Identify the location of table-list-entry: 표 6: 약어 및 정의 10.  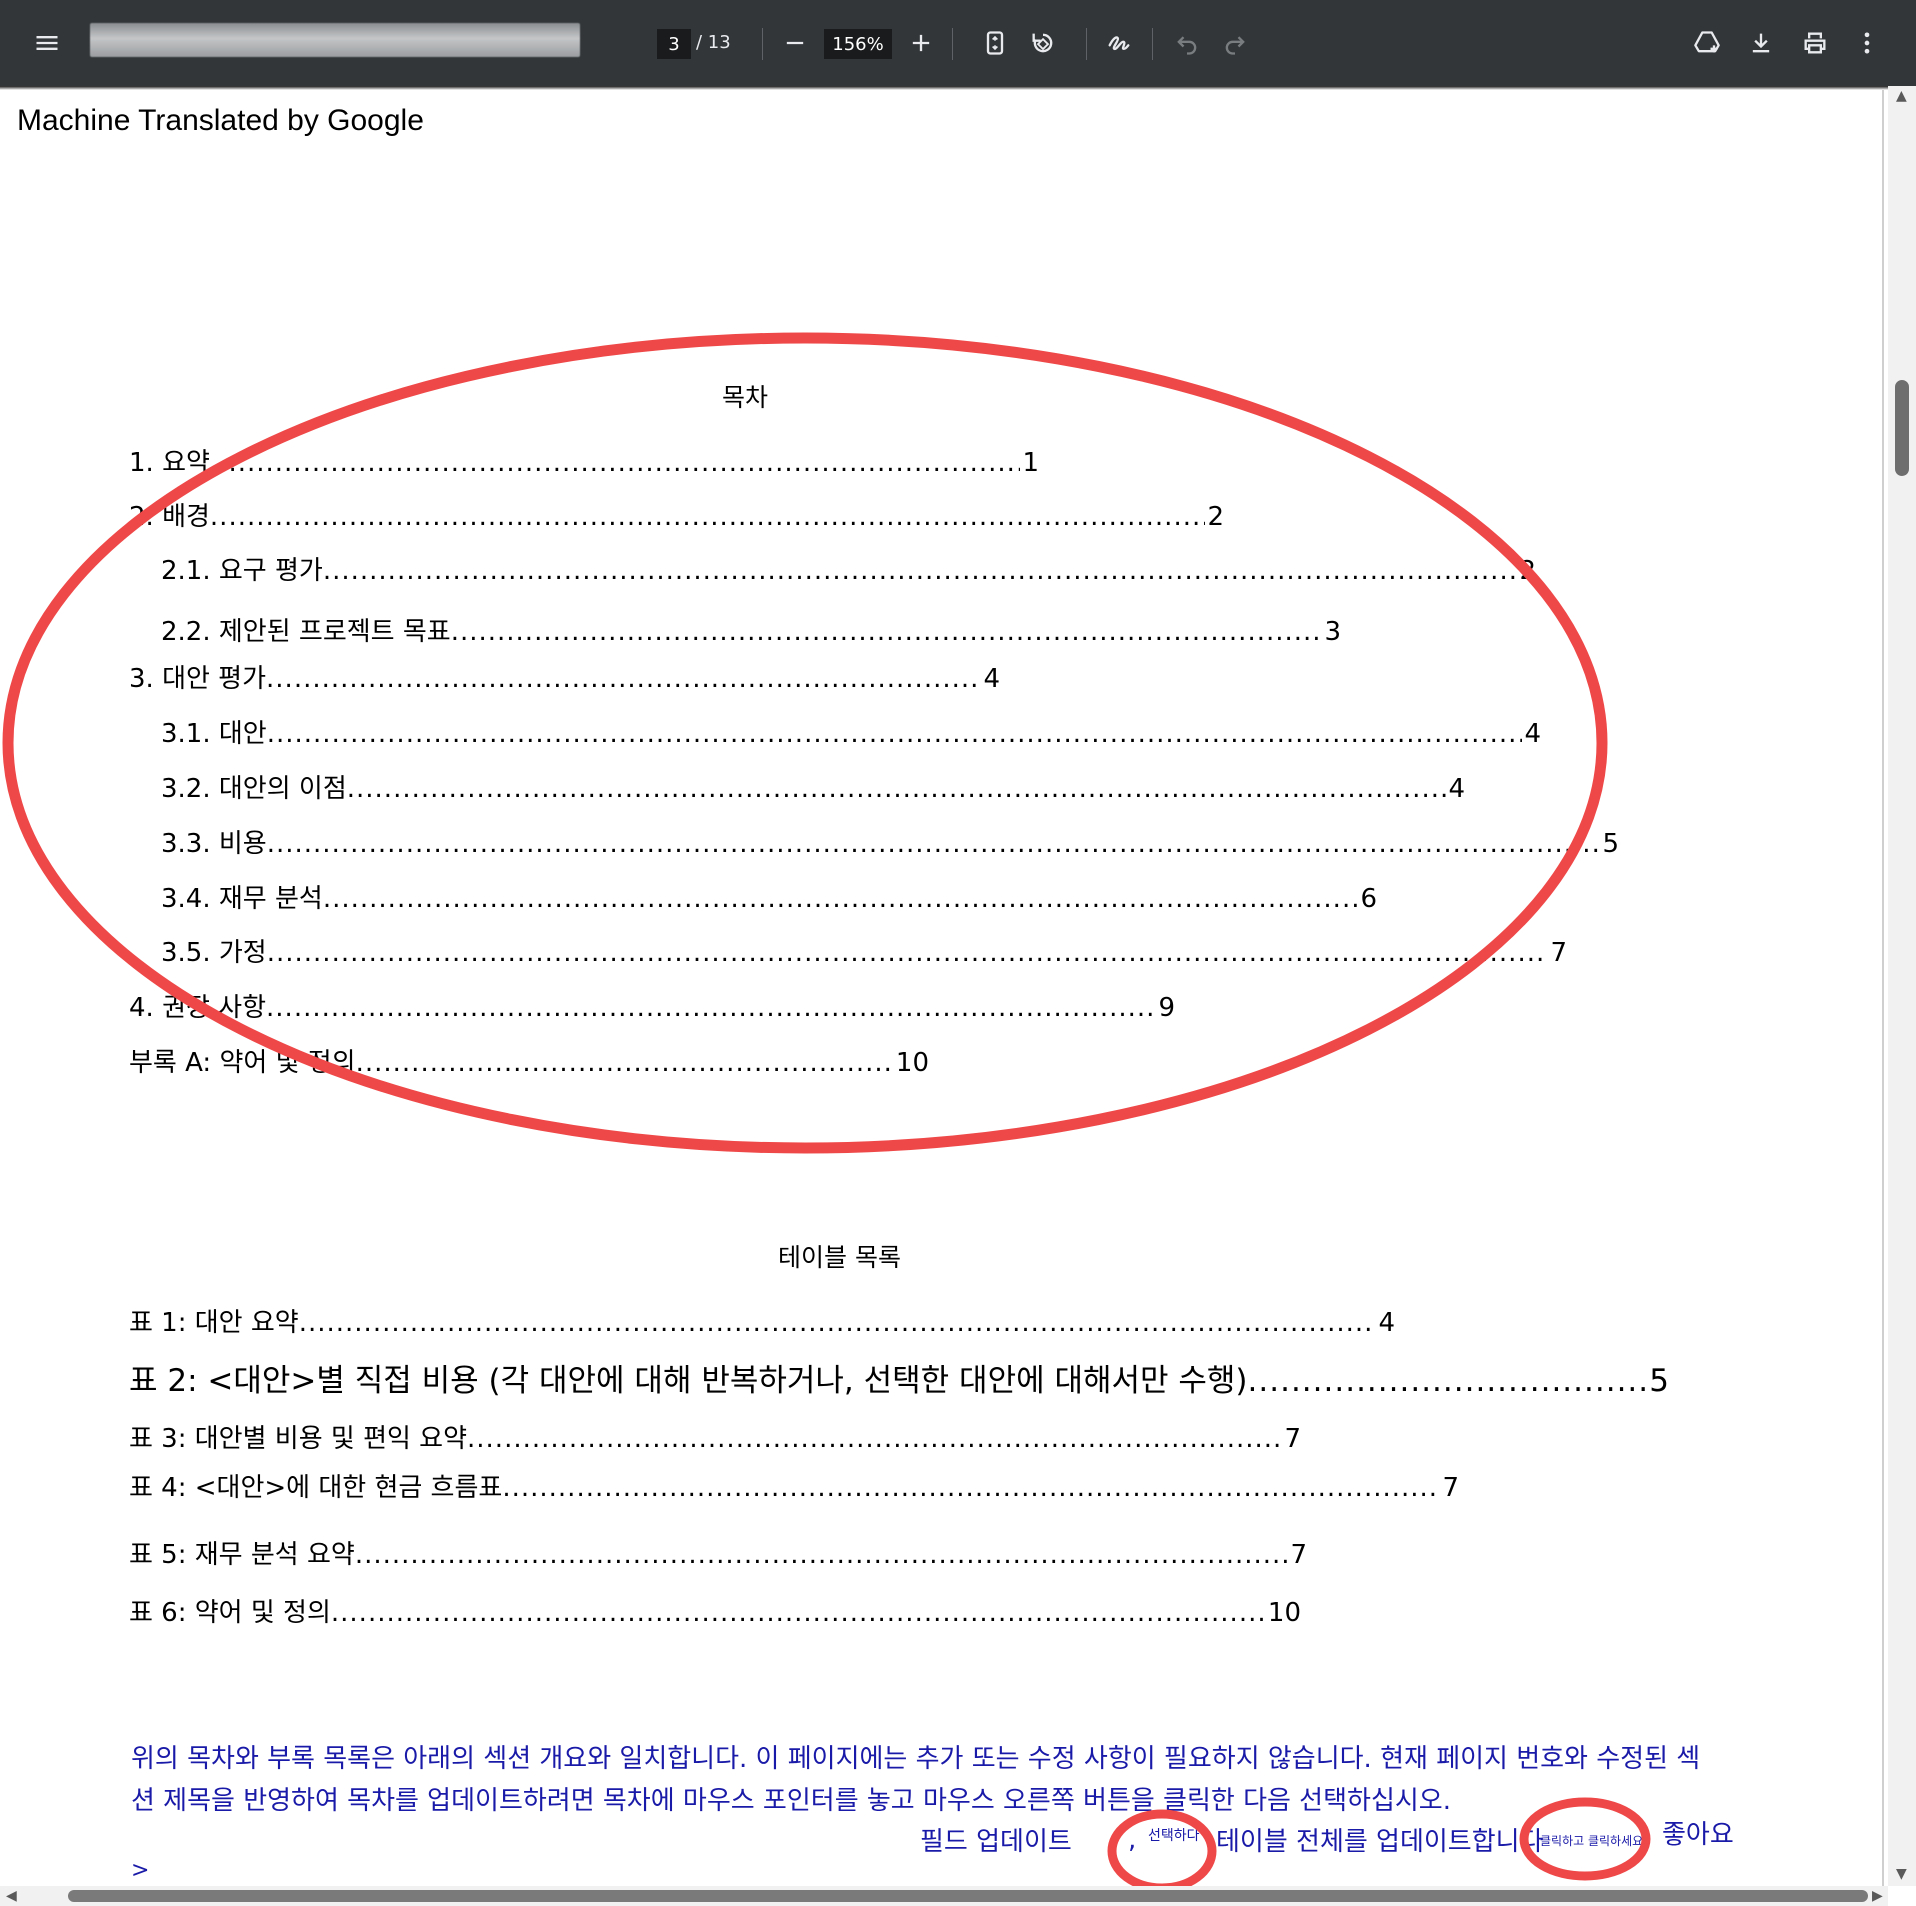
(715, 1610).